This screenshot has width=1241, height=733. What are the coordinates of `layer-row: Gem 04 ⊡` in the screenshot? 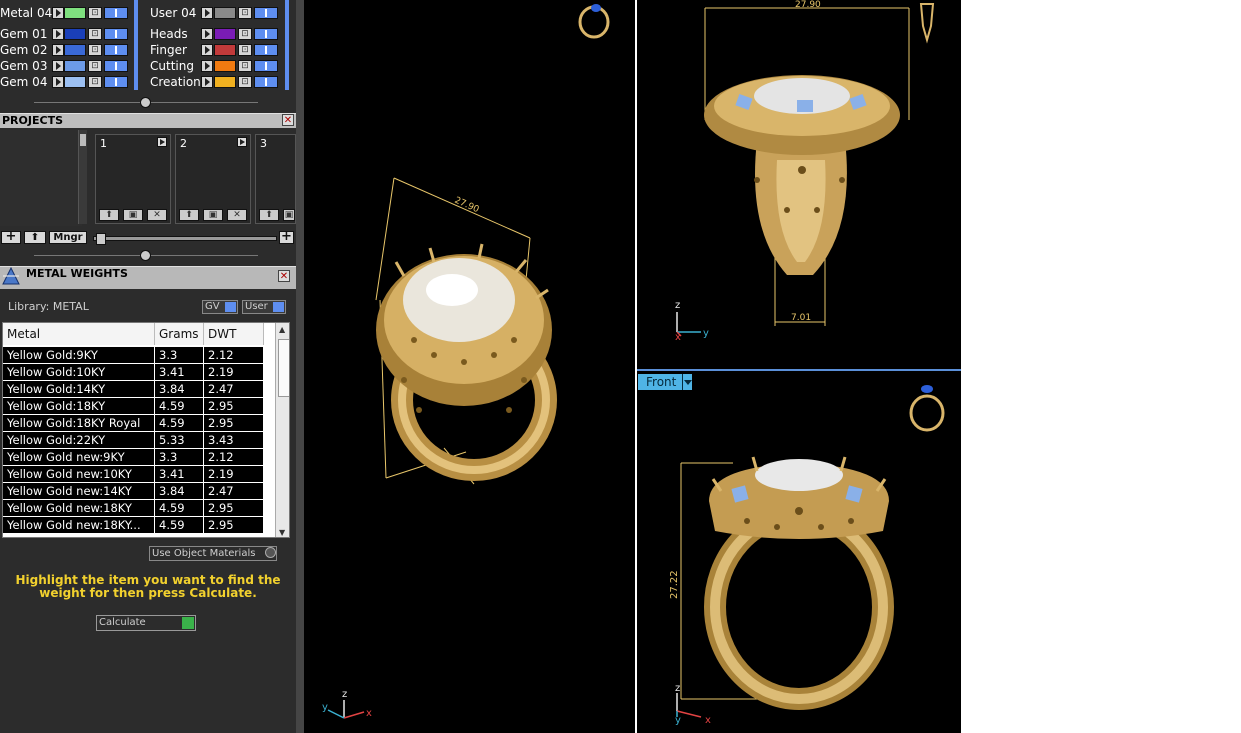 It's located at (70, 82).